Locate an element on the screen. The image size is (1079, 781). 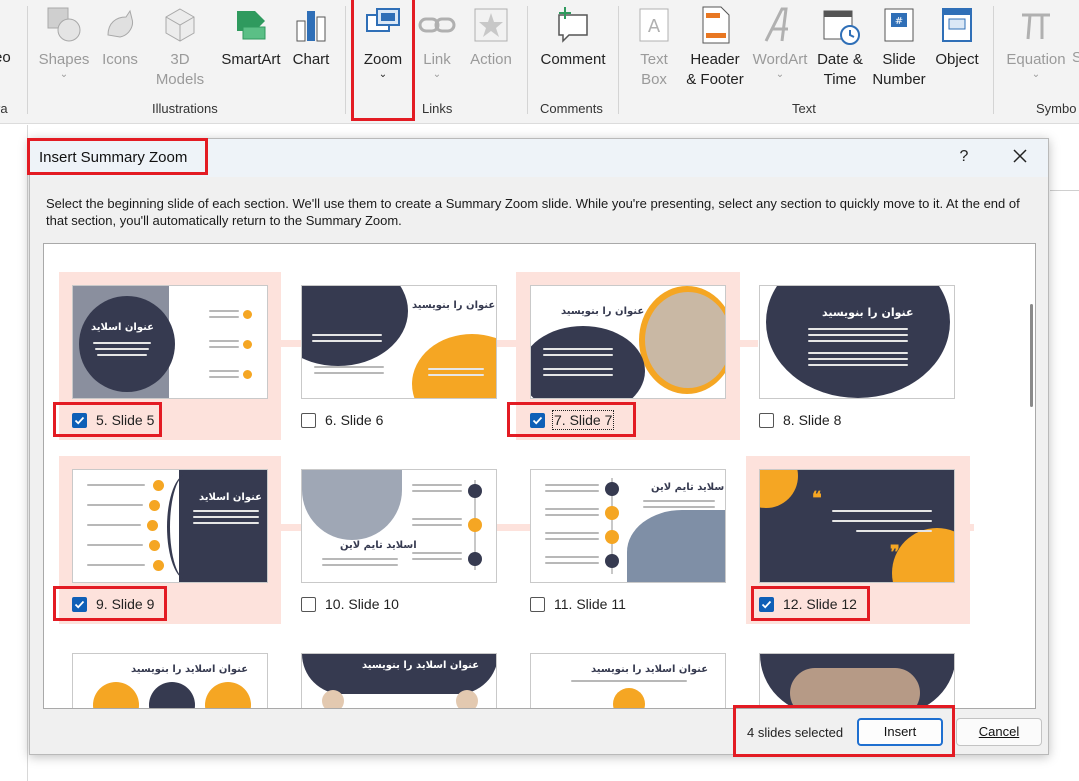
smartart-button: SmartArt is located at coordinates (251, 37).